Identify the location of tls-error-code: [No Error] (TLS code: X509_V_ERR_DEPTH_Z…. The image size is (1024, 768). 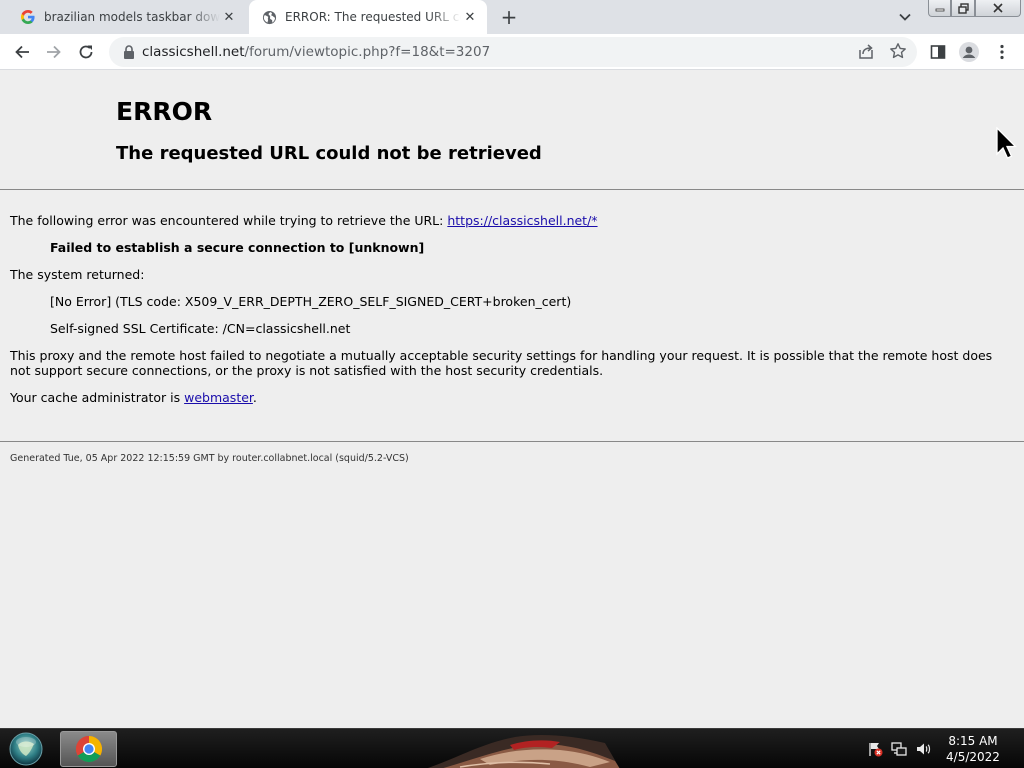
(311, 301).